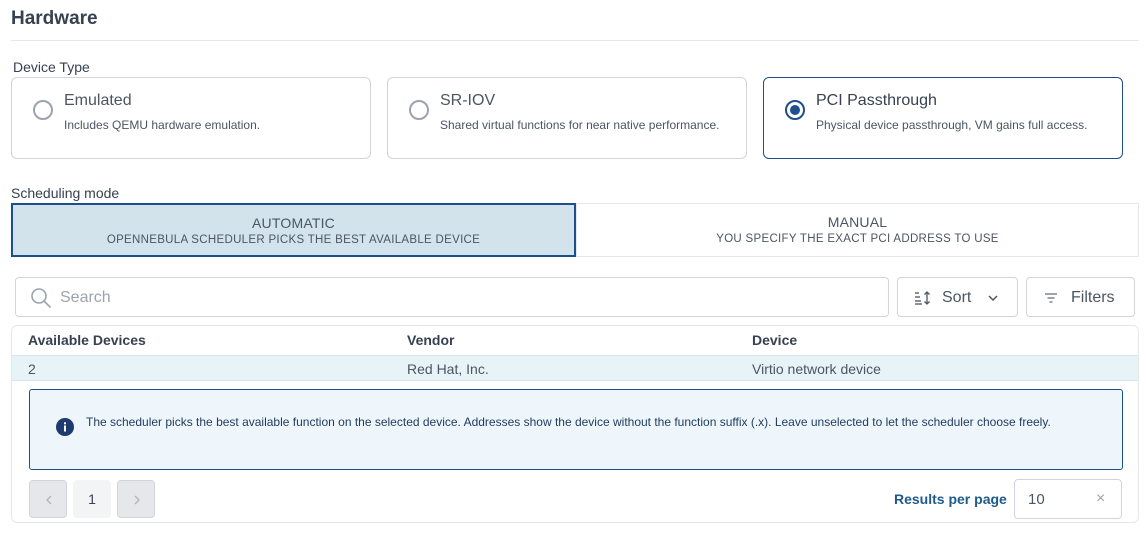 Image resolution: width=1146 pixels, height=533 pixels. I want to click on filters-button: Filters, so click(1080, 297).